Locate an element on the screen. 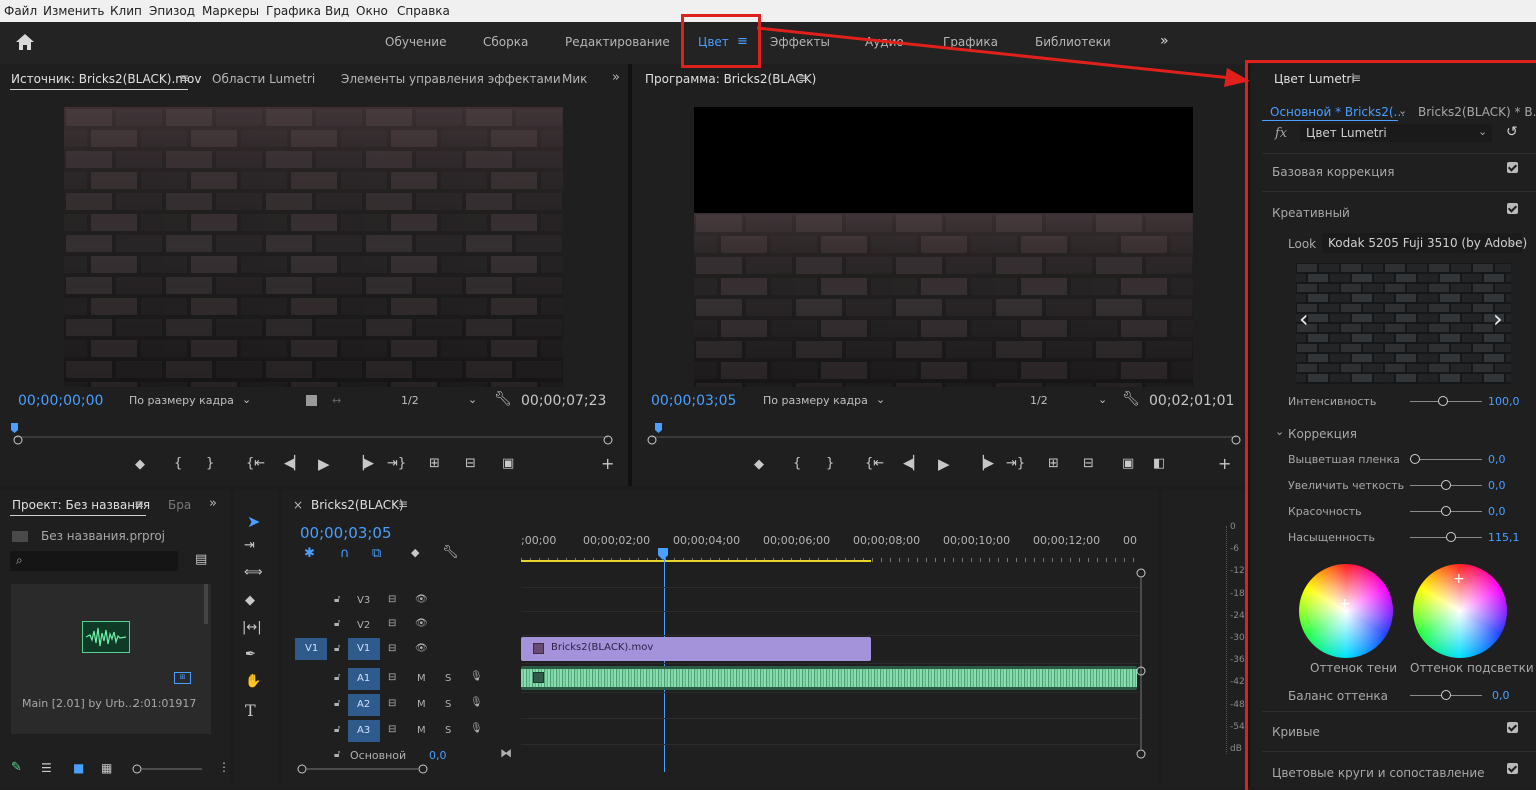 The image size is (1536, 790). program-timecode: 00;00;03;05 is located at coordinates (693, 401).